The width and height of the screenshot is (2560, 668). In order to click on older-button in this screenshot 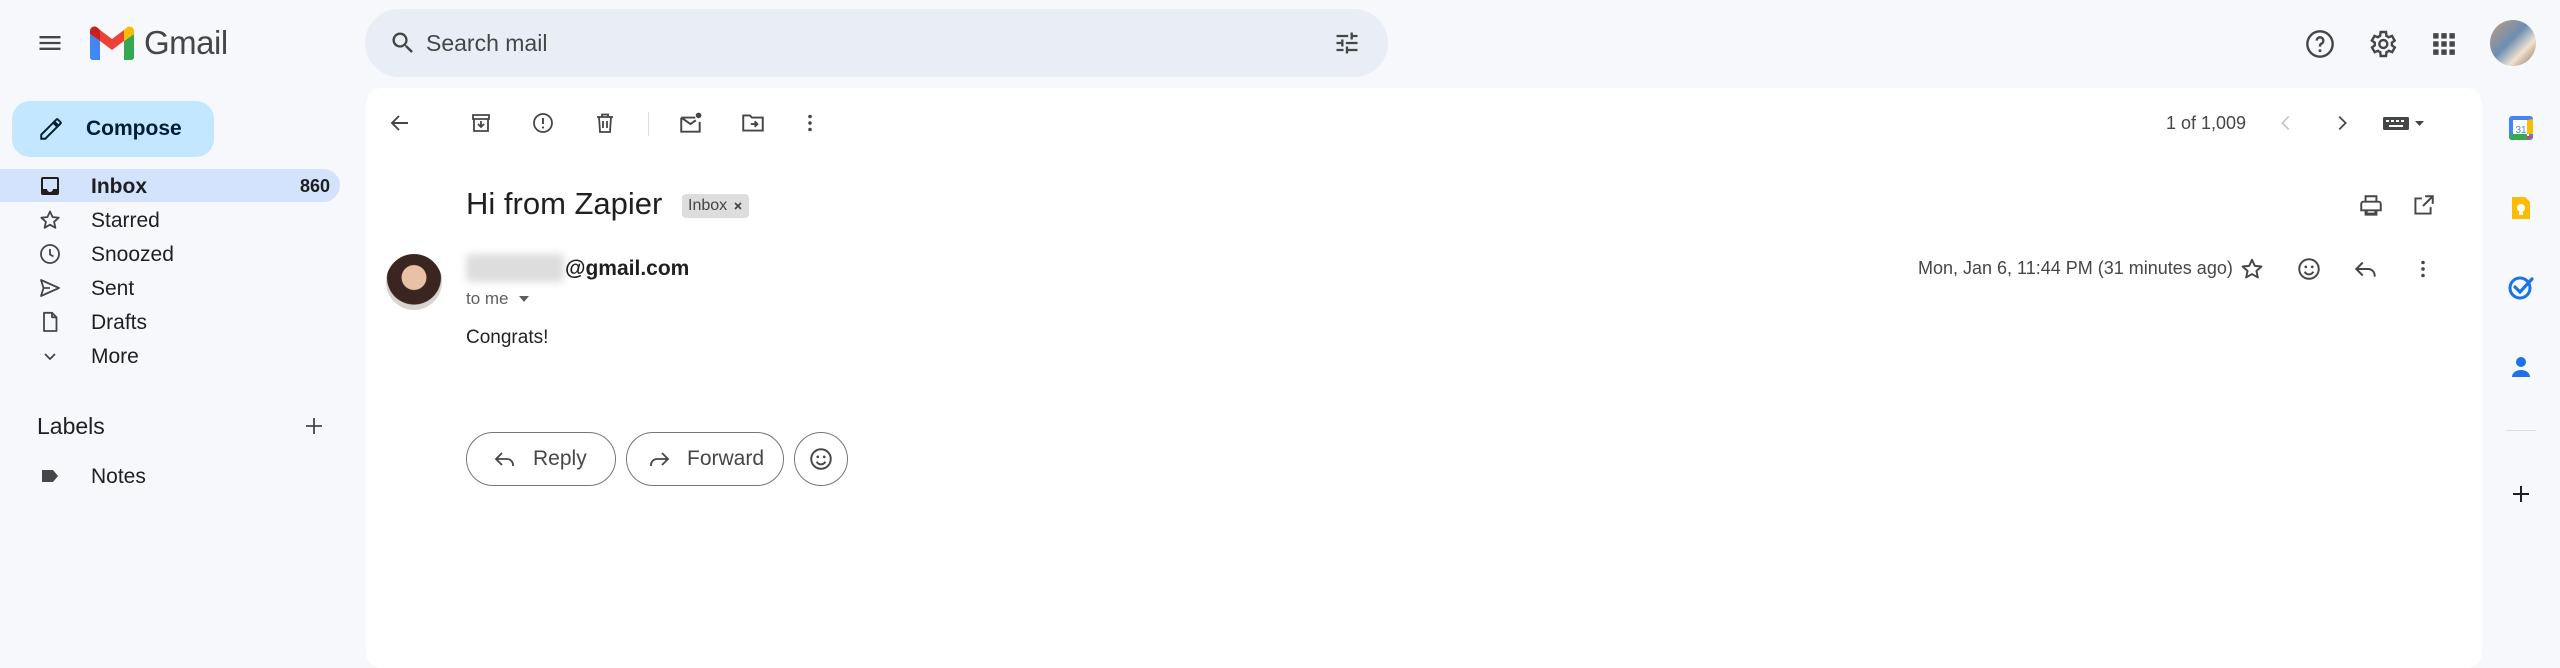, I will do `click(2342, 123)`.